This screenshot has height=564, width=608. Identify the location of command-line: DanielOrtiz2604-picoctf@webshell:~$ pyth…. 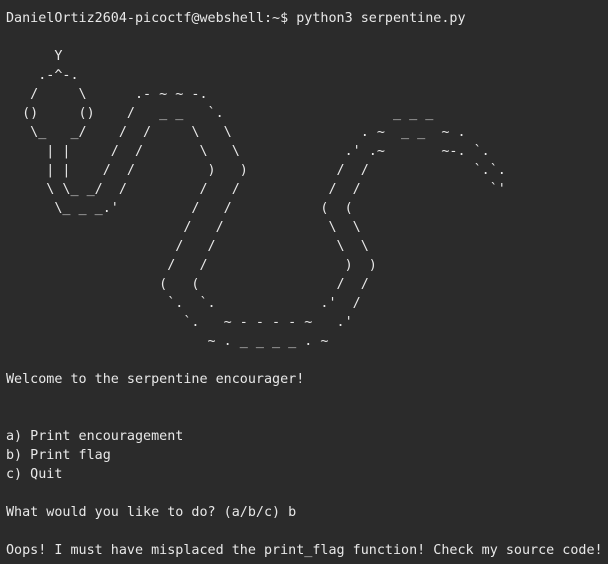
(307, 18).